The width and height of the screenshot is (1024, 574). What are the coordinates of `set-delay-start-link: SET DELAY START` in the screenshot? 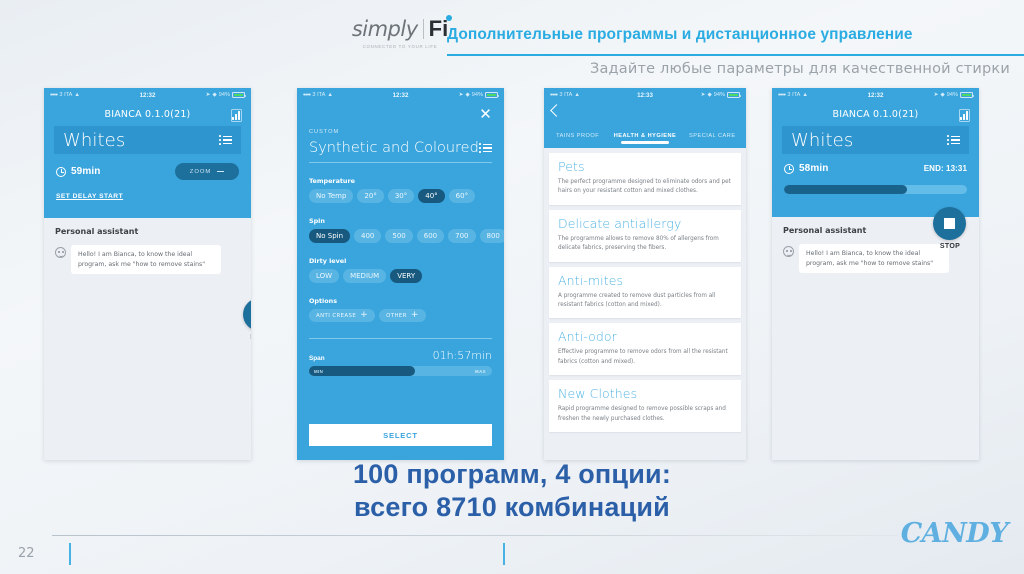 It's located at (89, 196).